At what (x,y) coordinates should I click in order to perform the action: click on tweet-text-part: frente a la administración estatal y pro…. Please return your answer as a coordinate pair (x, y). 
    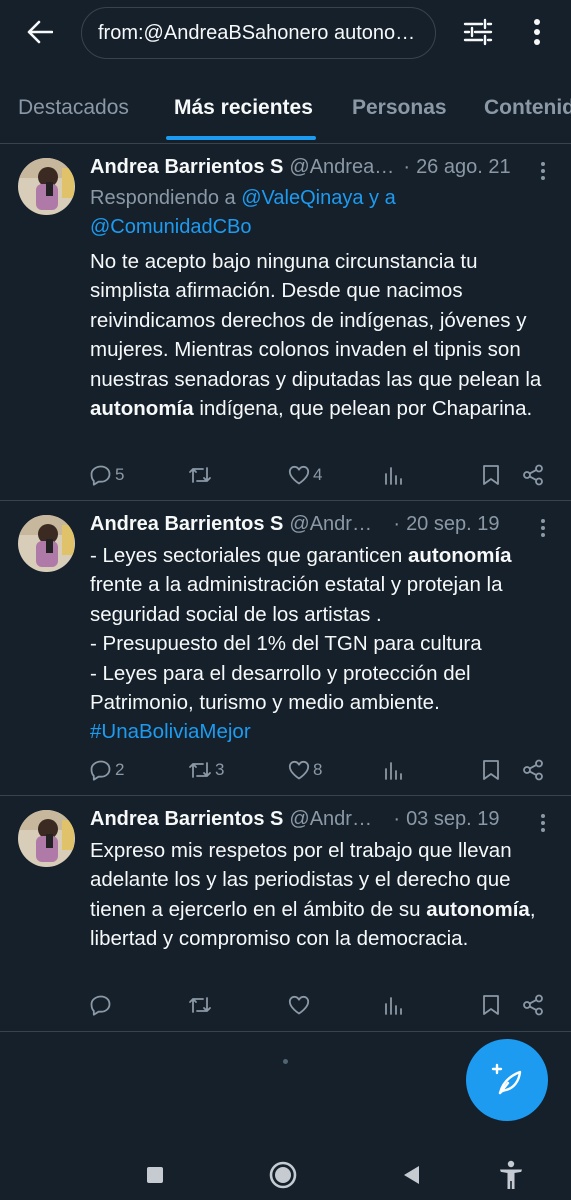
    Looking at the image, I should click on (296, 599).